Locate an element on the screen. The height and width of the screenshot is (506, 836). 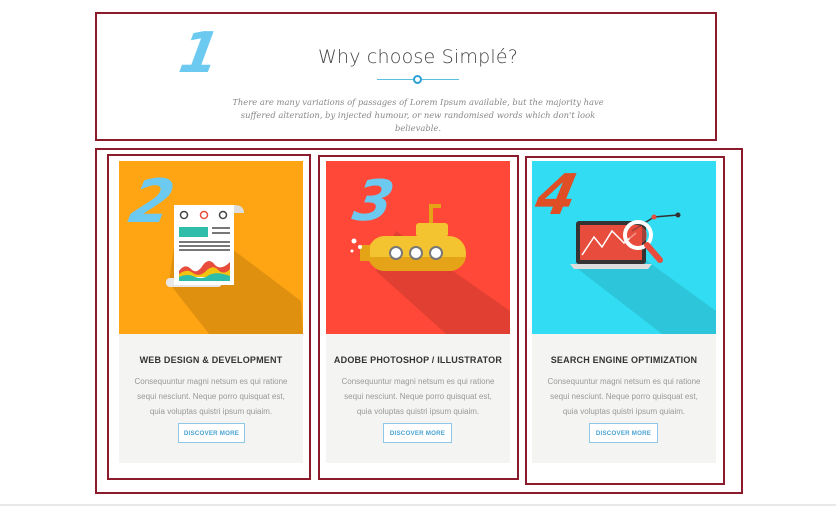
divider-dot-icon is located at coordinates (417, 79).